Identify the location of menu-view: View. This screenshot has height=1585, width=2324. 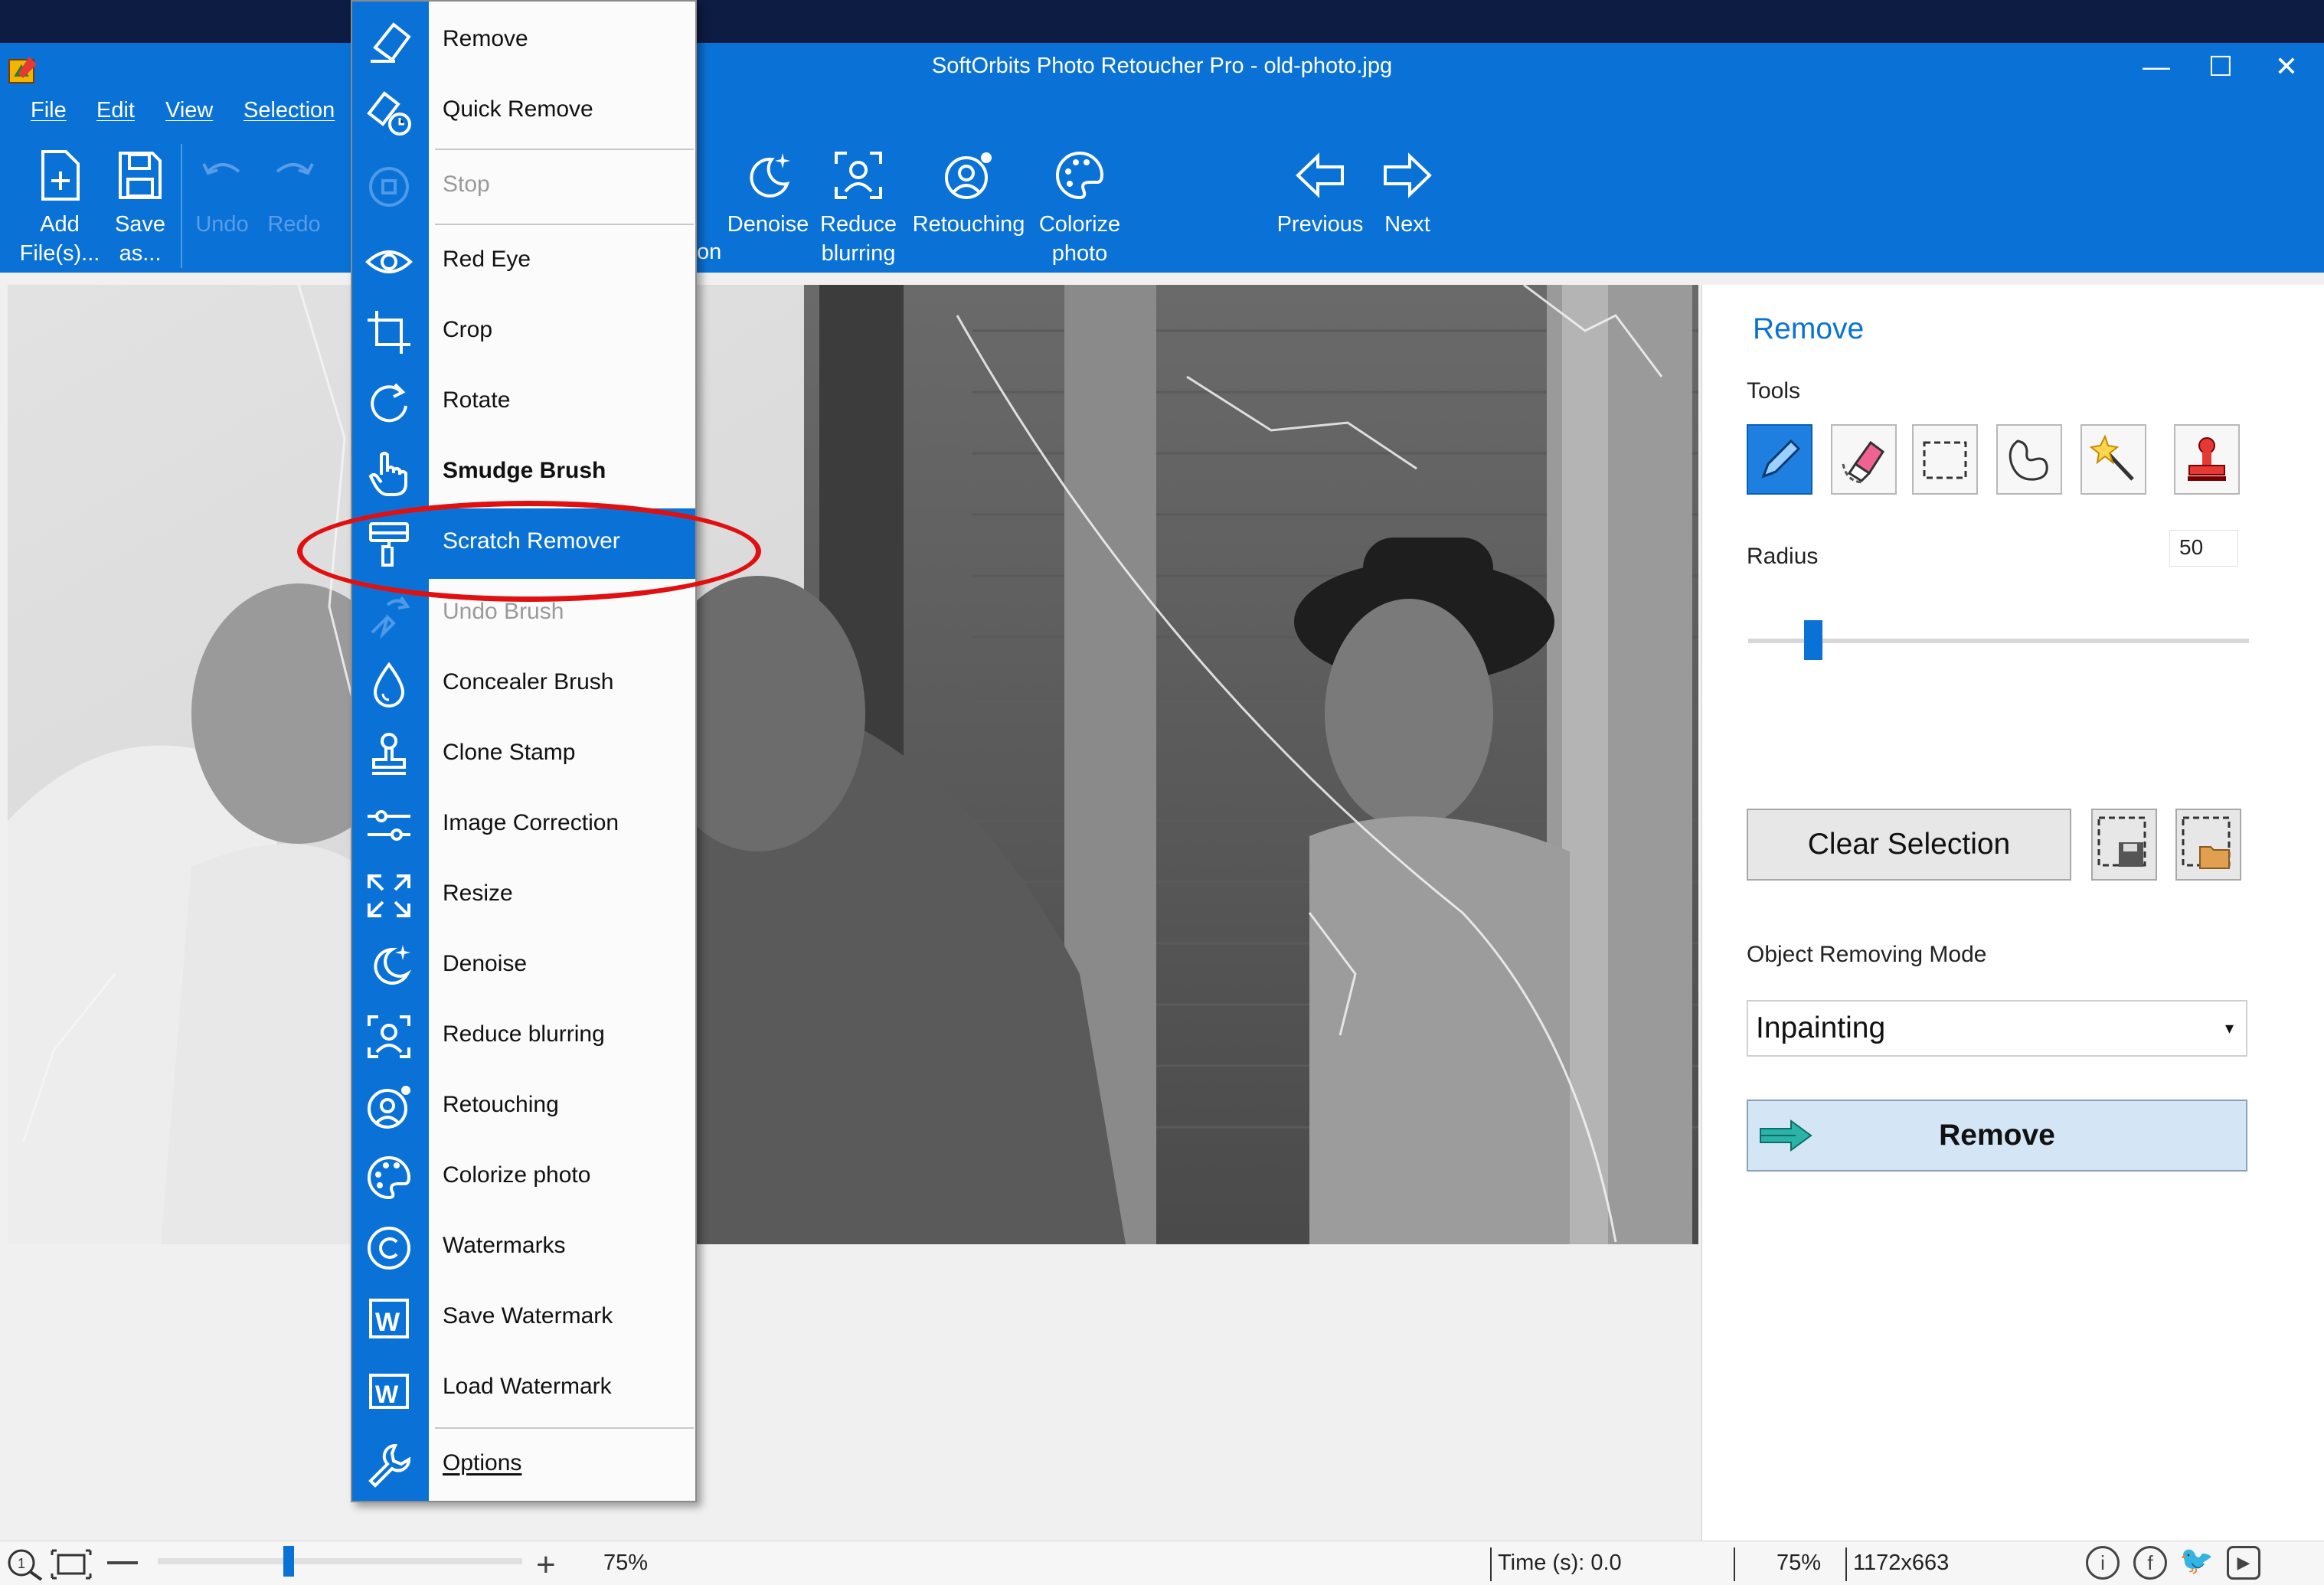
(189, 111).